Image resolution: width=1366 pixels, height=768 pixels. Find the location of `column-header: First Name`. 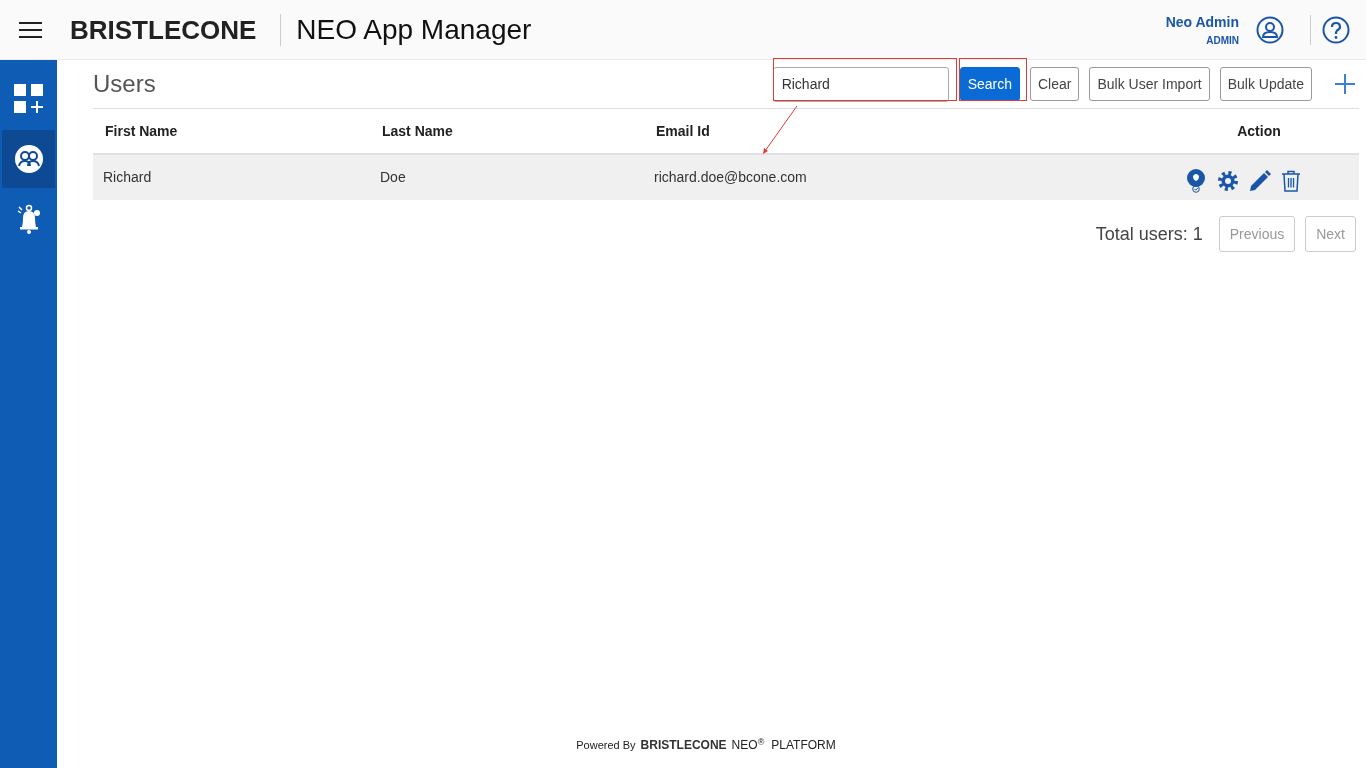

column-header: First Name is located at coordinates (141, 131).